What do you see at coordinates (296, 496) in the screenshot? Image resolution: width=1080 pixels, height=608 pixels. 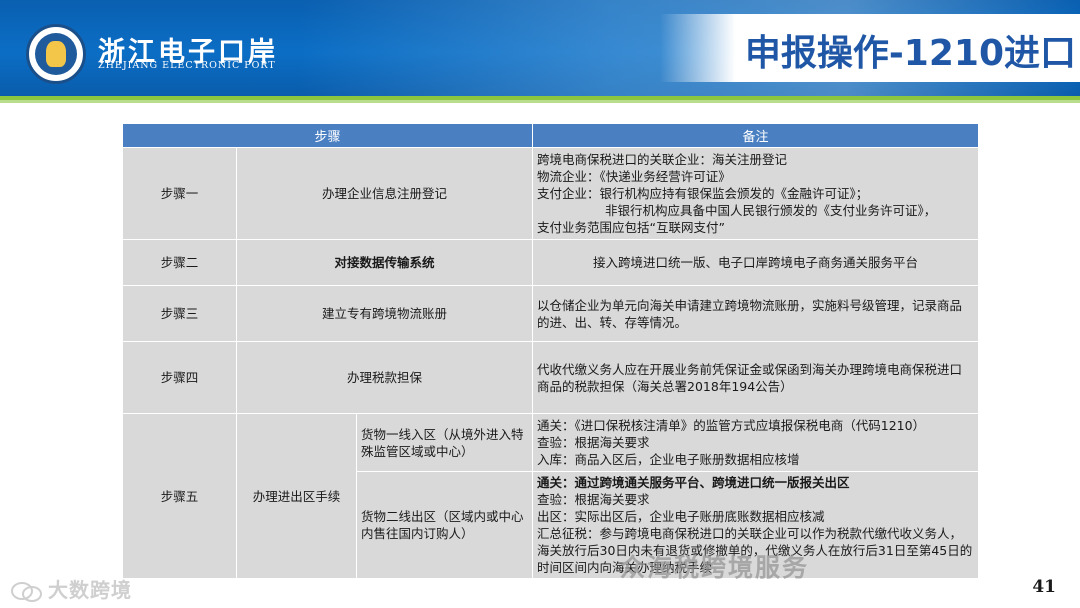 I see `step-action: 办理进出区手续` at bounding box center [296, 496].